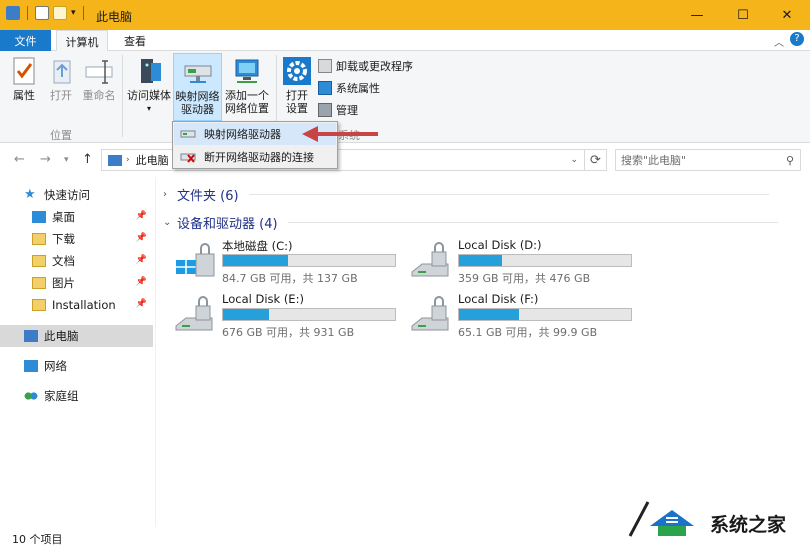 The width and height of the screenshot is (810, 549). What do you see at coordinates (63, 283) in the screenshot?
I see `nav-item-pictures-label: 图片` at bounding box center [63, 283].